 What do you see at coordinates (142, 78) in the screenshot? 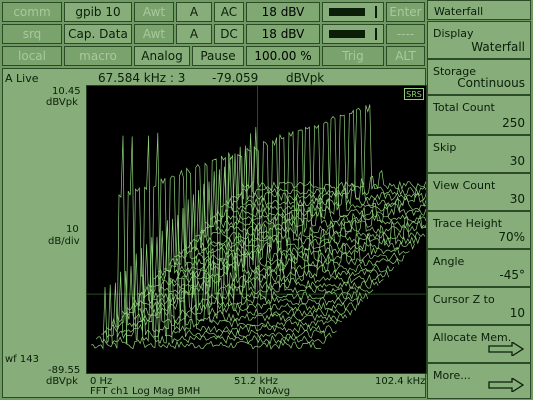
I see `marker-frequency: 67.584 kHz : 3` at bounding box center [142, 78].